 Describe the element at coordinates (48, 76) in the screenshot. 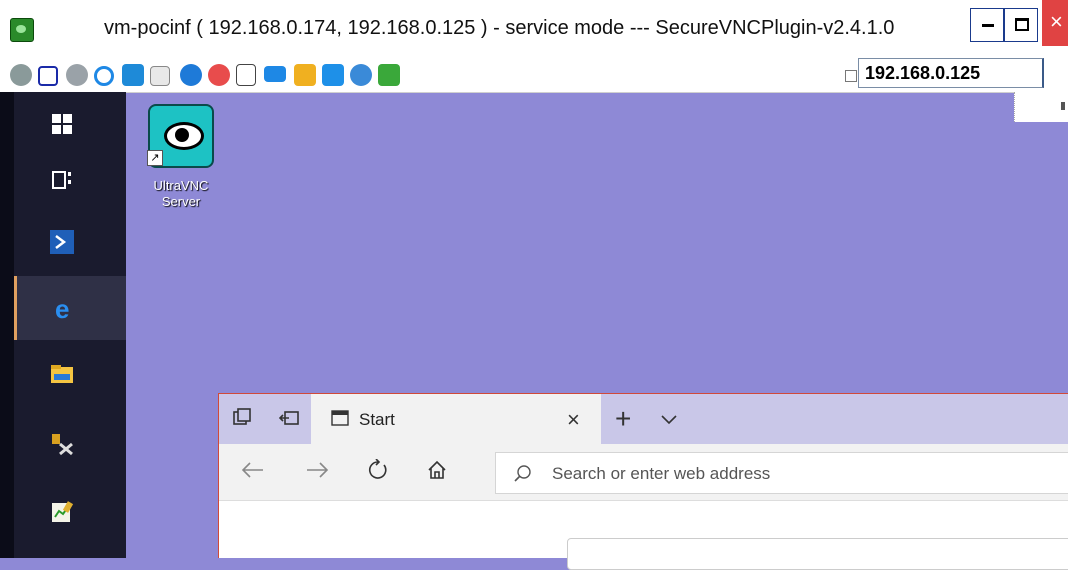

I see `fullscreen-icon` at that location.